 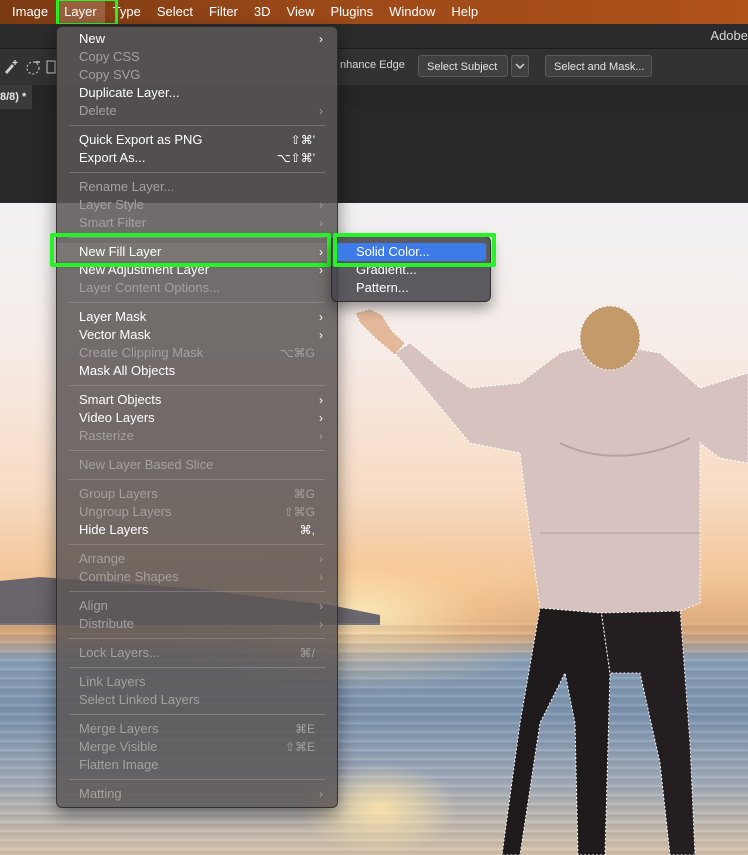 What do you see at coordinates (197, 158) in the screenshot?
I see `menu-item-export-as: Export As... ⌥⇧⌘'` at bounding box center [197, 158].